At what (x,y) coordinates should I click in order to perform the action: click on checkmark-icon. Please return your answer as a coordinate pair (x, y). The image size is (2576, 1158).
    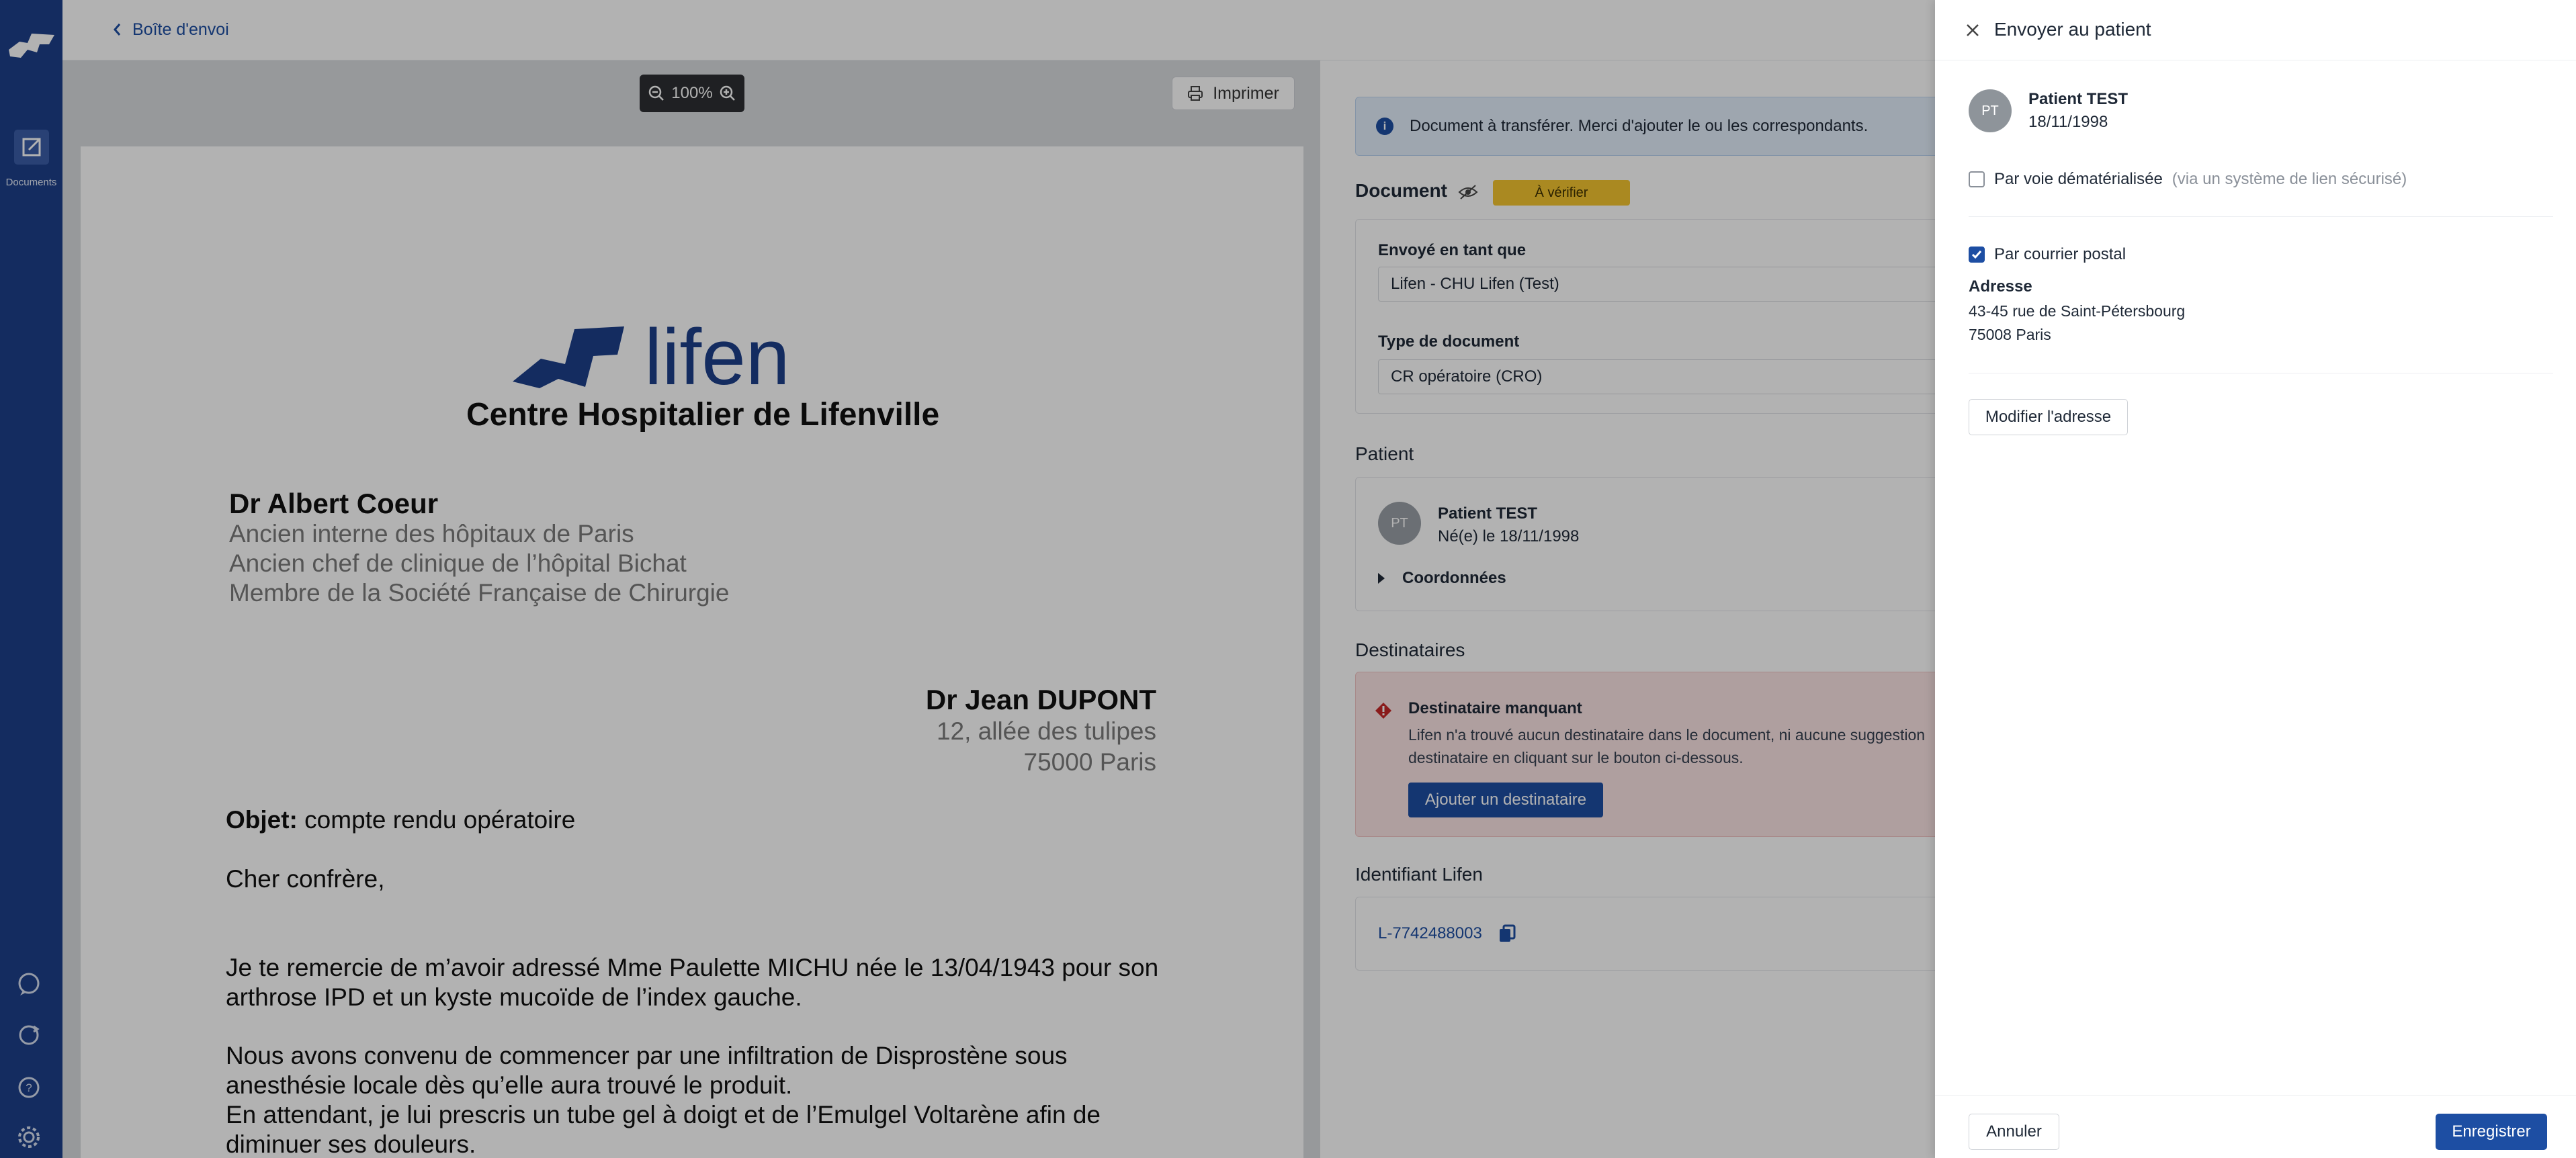
    Looking at the image, I should click on (1976, 255).